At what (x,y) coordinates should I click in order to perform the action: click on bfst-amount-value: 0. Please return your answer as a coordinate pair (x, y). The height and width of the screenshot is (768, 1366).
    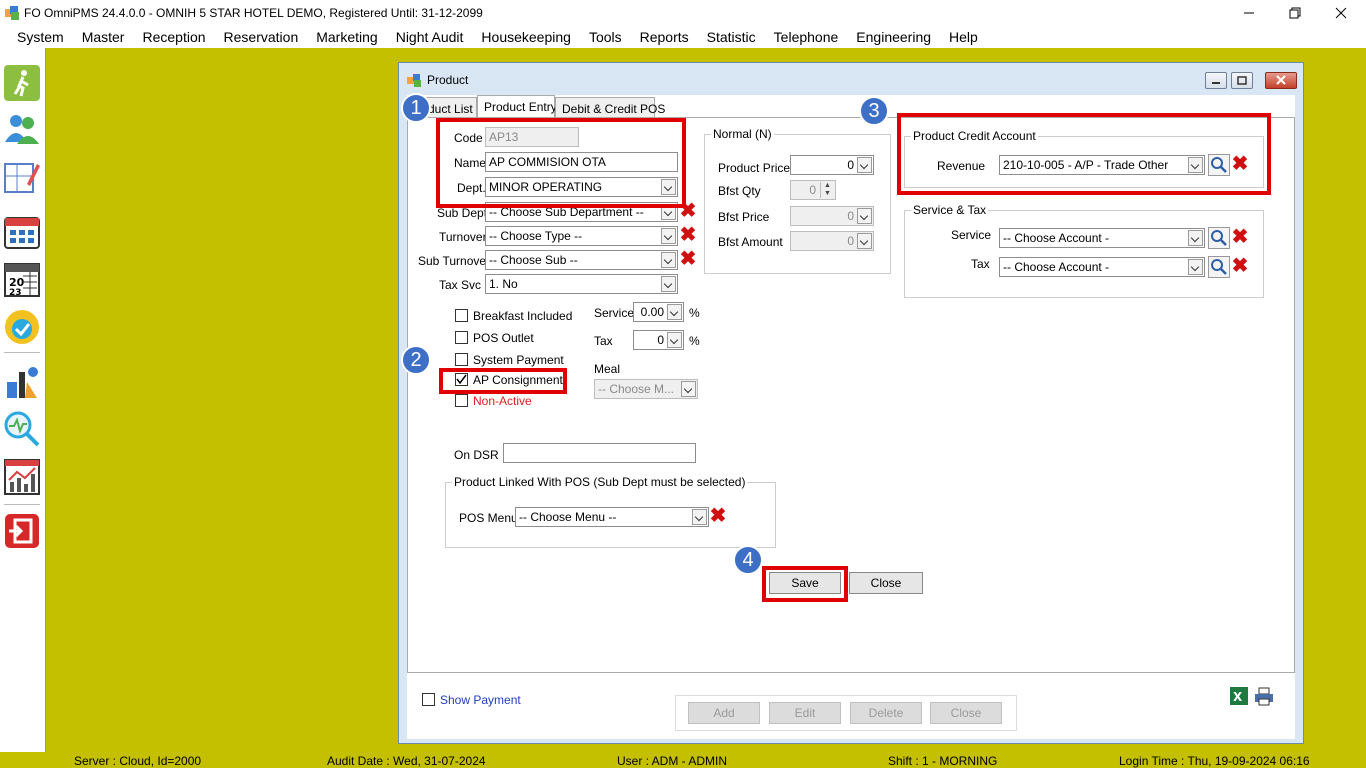
    Looking at the image, I should click on (850, 241).